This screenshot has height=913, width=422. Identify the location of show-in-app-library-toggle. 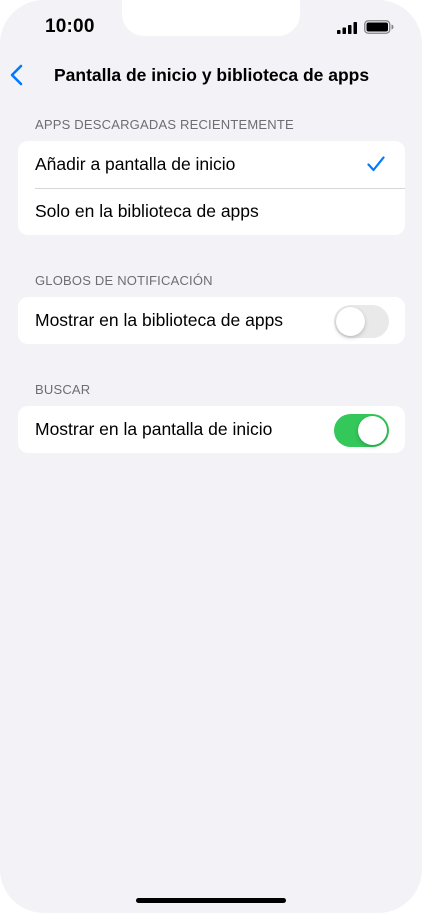
(361, 321).